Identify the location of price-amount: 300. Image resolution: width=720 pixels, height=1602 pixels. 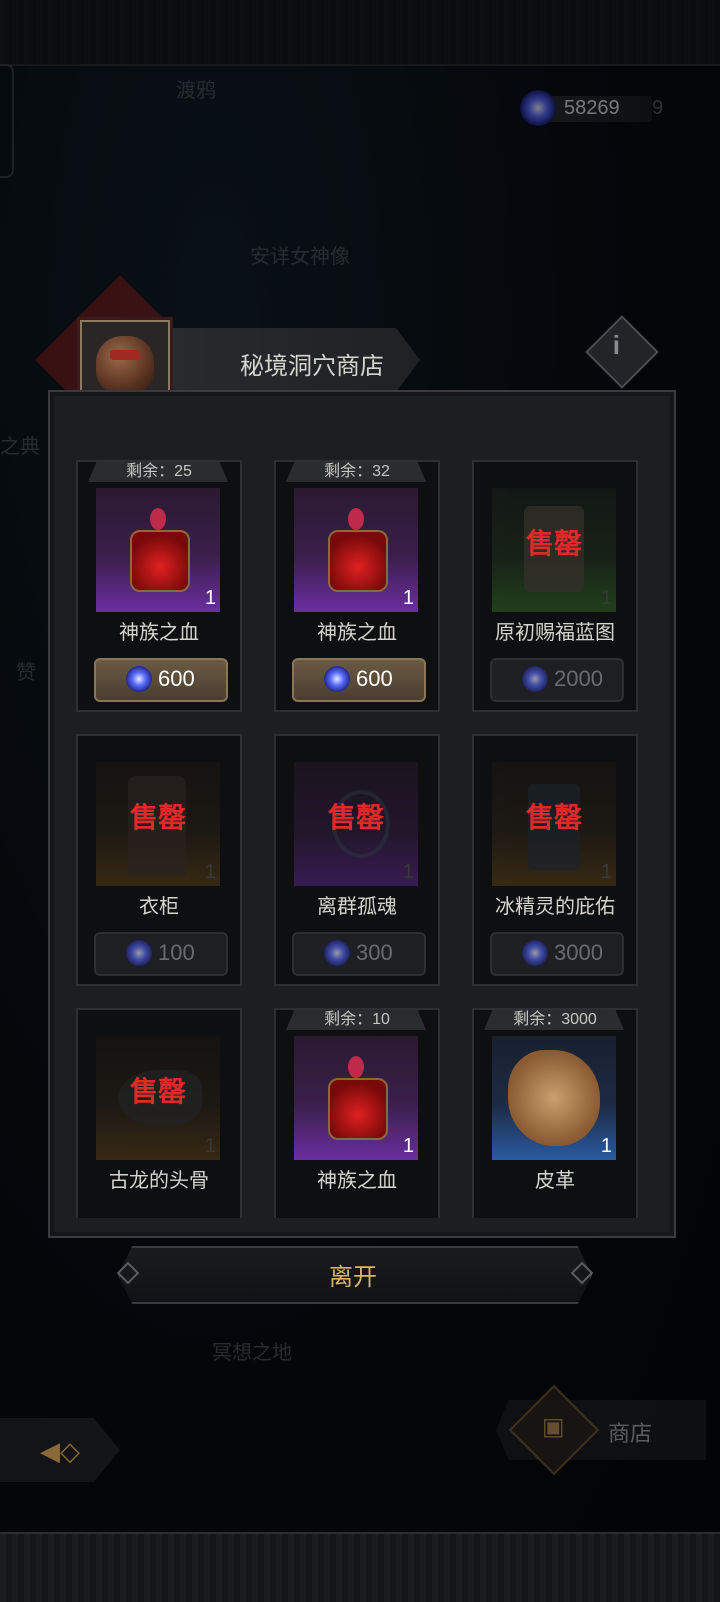
(374, 952).